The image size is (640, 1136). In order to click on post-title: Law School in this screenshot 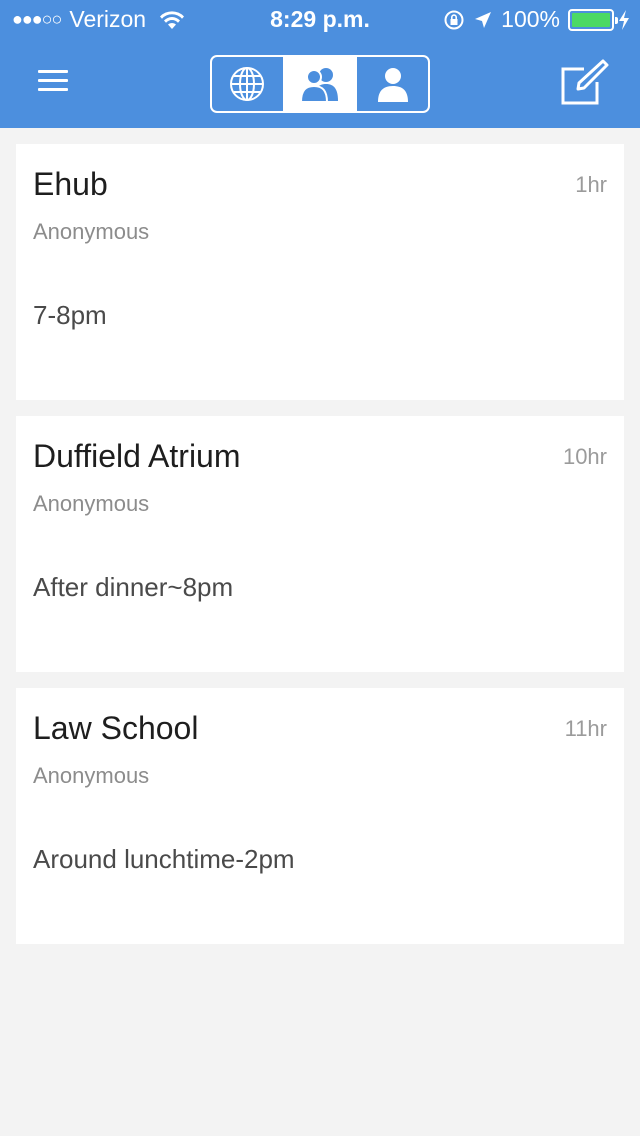, I will do `click(116, 728)`.